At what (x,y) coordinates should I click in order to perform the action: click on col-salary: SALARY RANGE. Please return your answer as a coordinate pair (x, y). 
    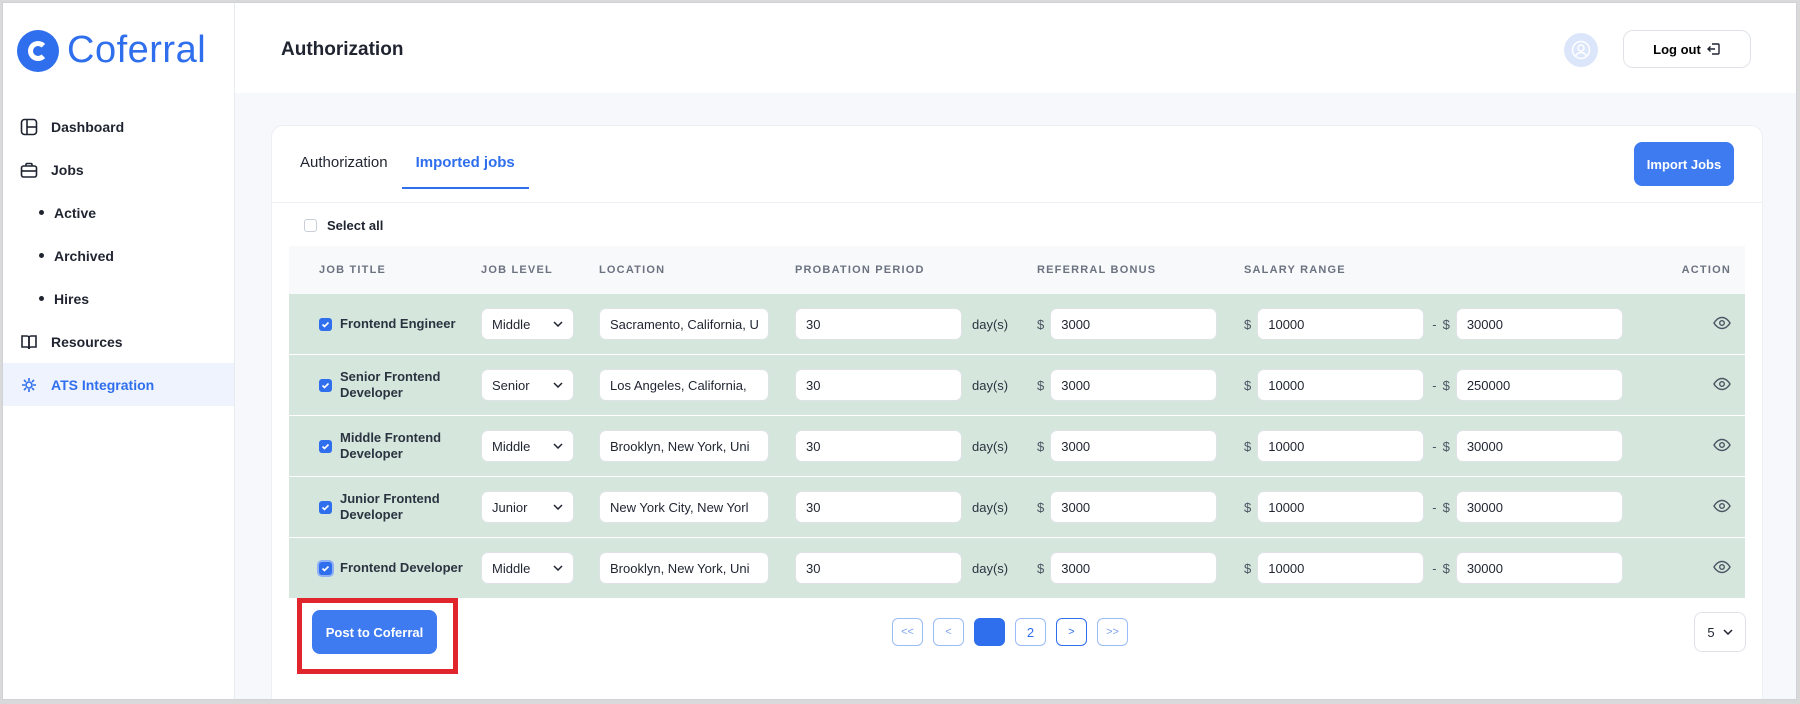
    Looking at the image, I should click on (1295, 270).